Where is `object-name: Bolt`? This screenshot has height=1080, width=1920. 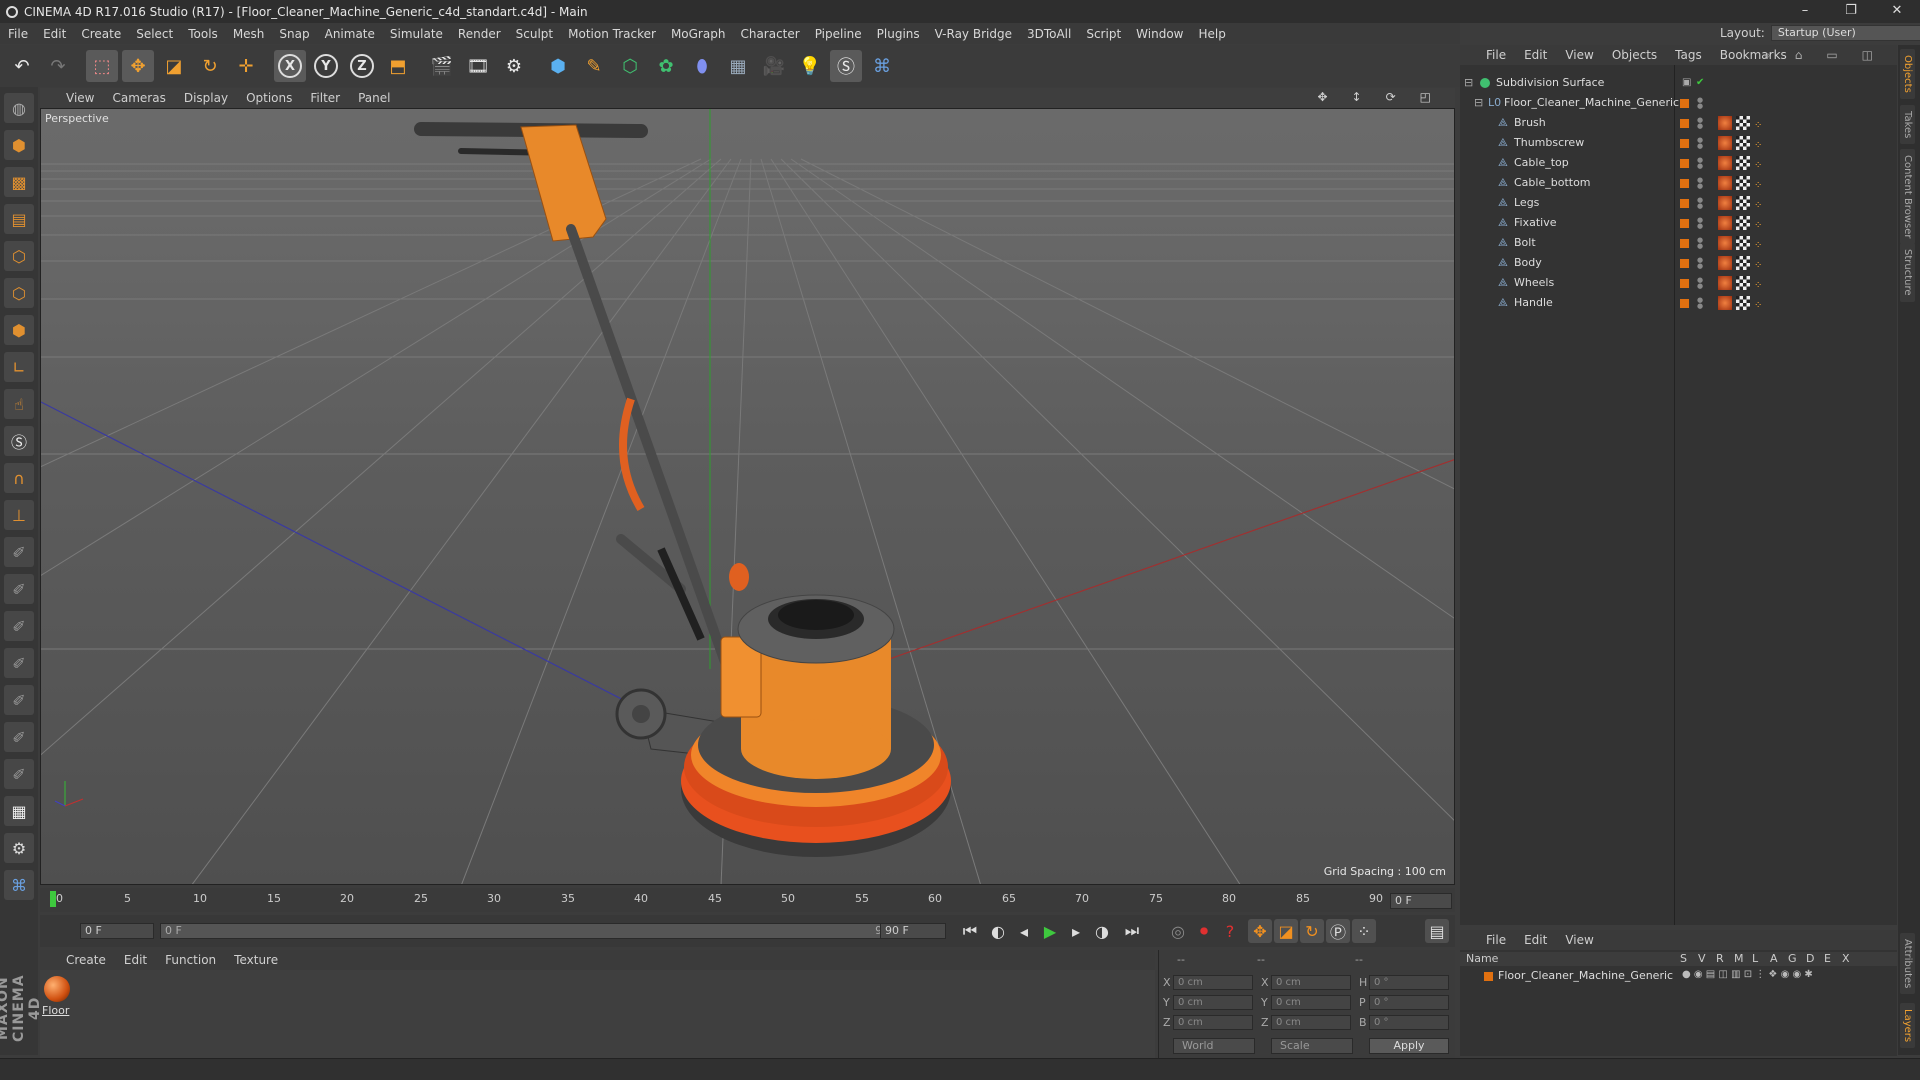 object-name: Bolt is located at coordinates (1525, 243).